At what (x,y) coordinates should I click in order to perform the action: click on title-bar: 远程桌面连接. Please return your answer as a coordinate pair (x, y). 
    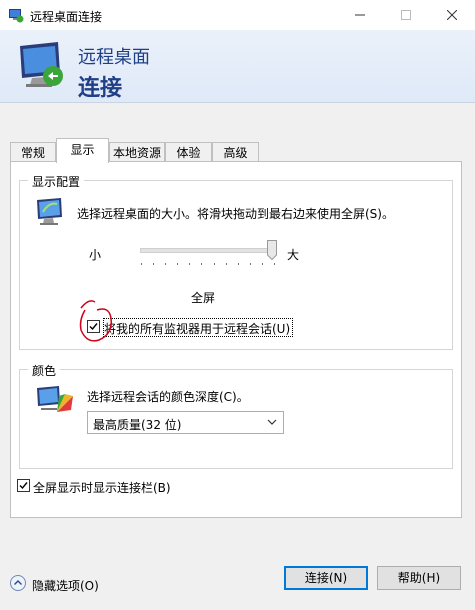
    Looking at the image, I should click on (237, 15).